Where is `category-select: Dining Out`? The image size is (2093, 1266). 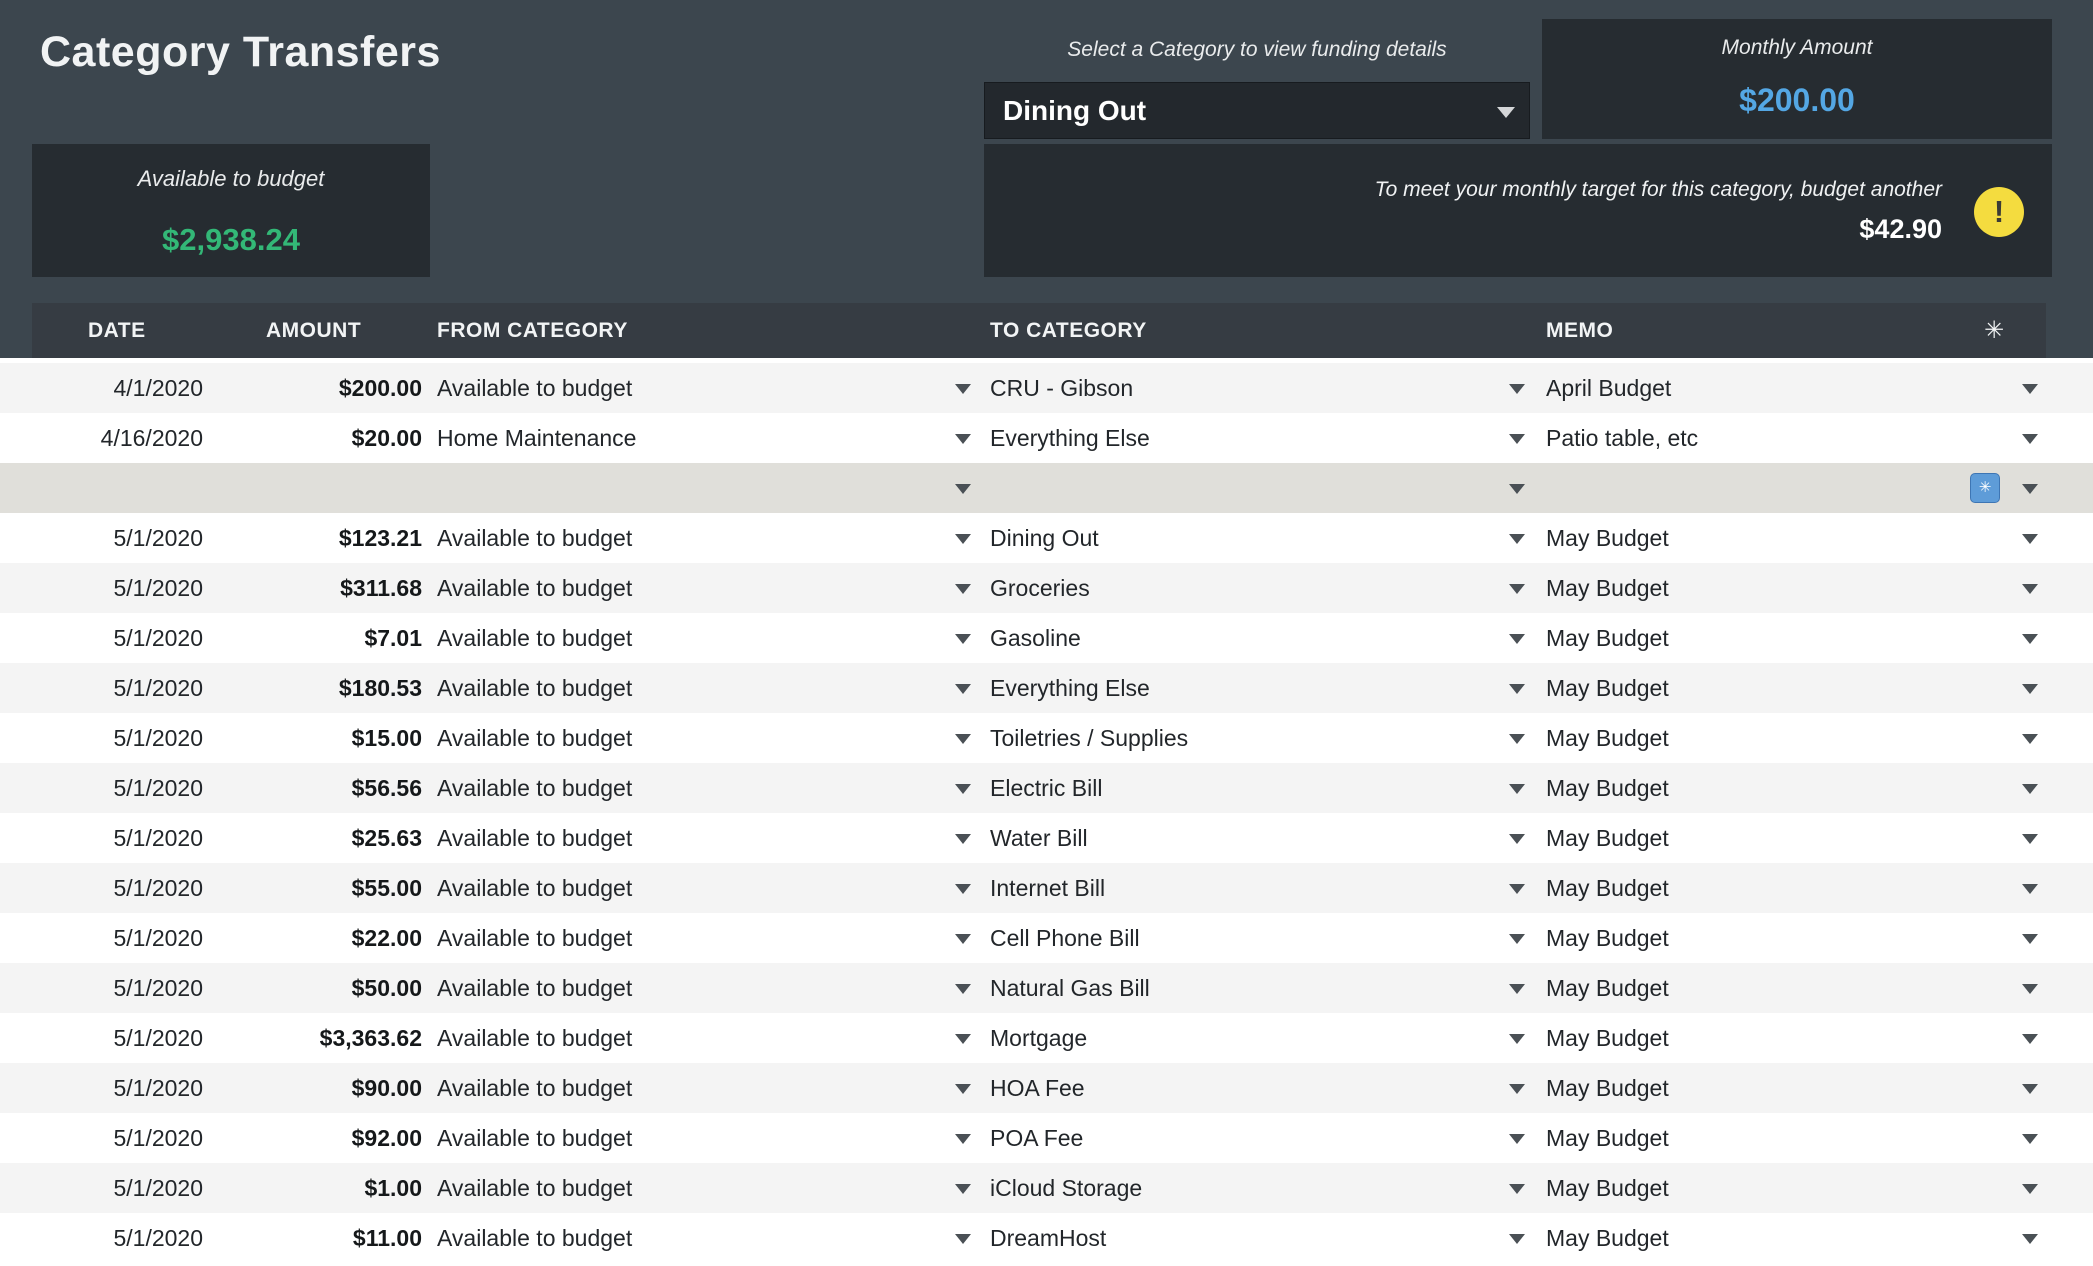 category-select: Dining Out is located at coordinates (1257, 110).